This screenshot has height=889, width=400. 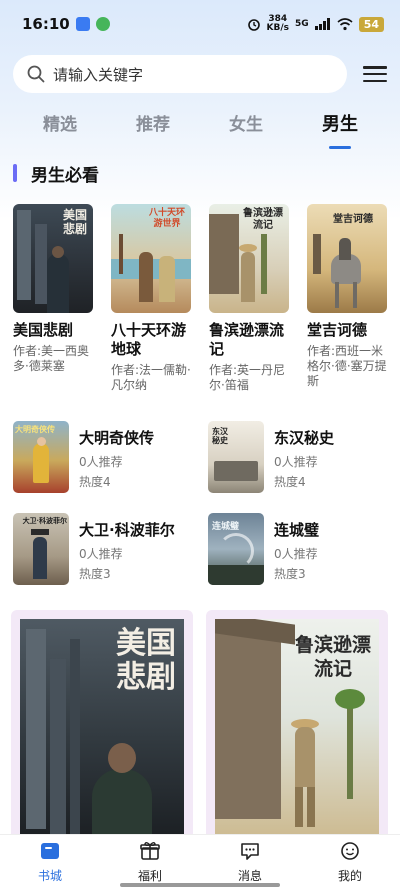 What do you see at coordinates (149, 339) in the screenshot?
I see `book-title: 八十天环游地球` at bounding box center [149, 339].